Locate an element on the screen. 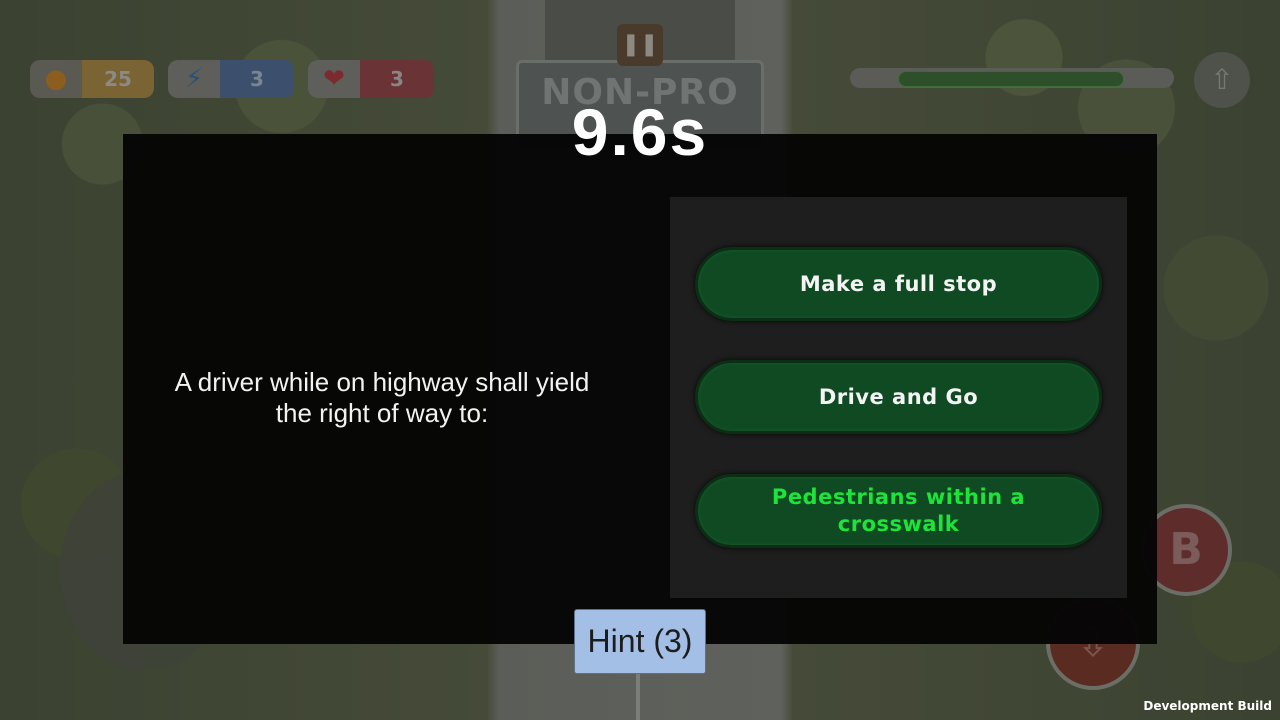 The width and height of the screenshot is (1280, 720). lives-counter: ❤ 3 is located at coordinates (371, 79).